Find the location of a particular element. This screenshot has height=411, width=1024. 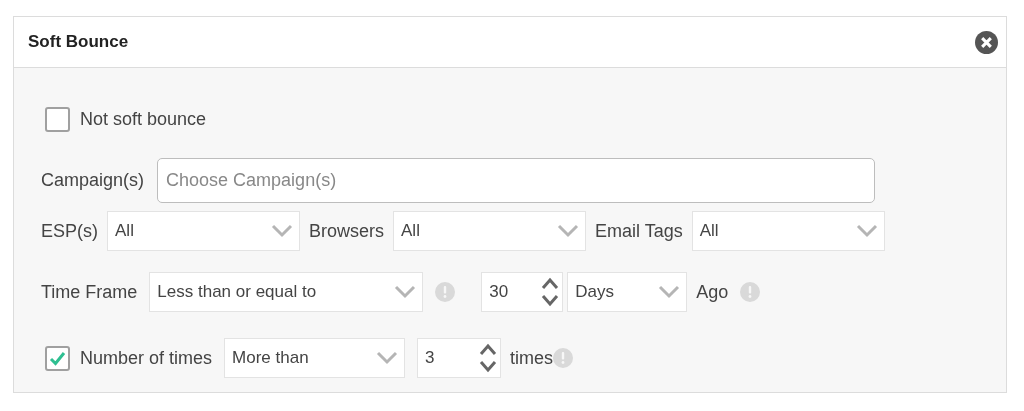

field-label: Ago is located at coordinates (712, 292).